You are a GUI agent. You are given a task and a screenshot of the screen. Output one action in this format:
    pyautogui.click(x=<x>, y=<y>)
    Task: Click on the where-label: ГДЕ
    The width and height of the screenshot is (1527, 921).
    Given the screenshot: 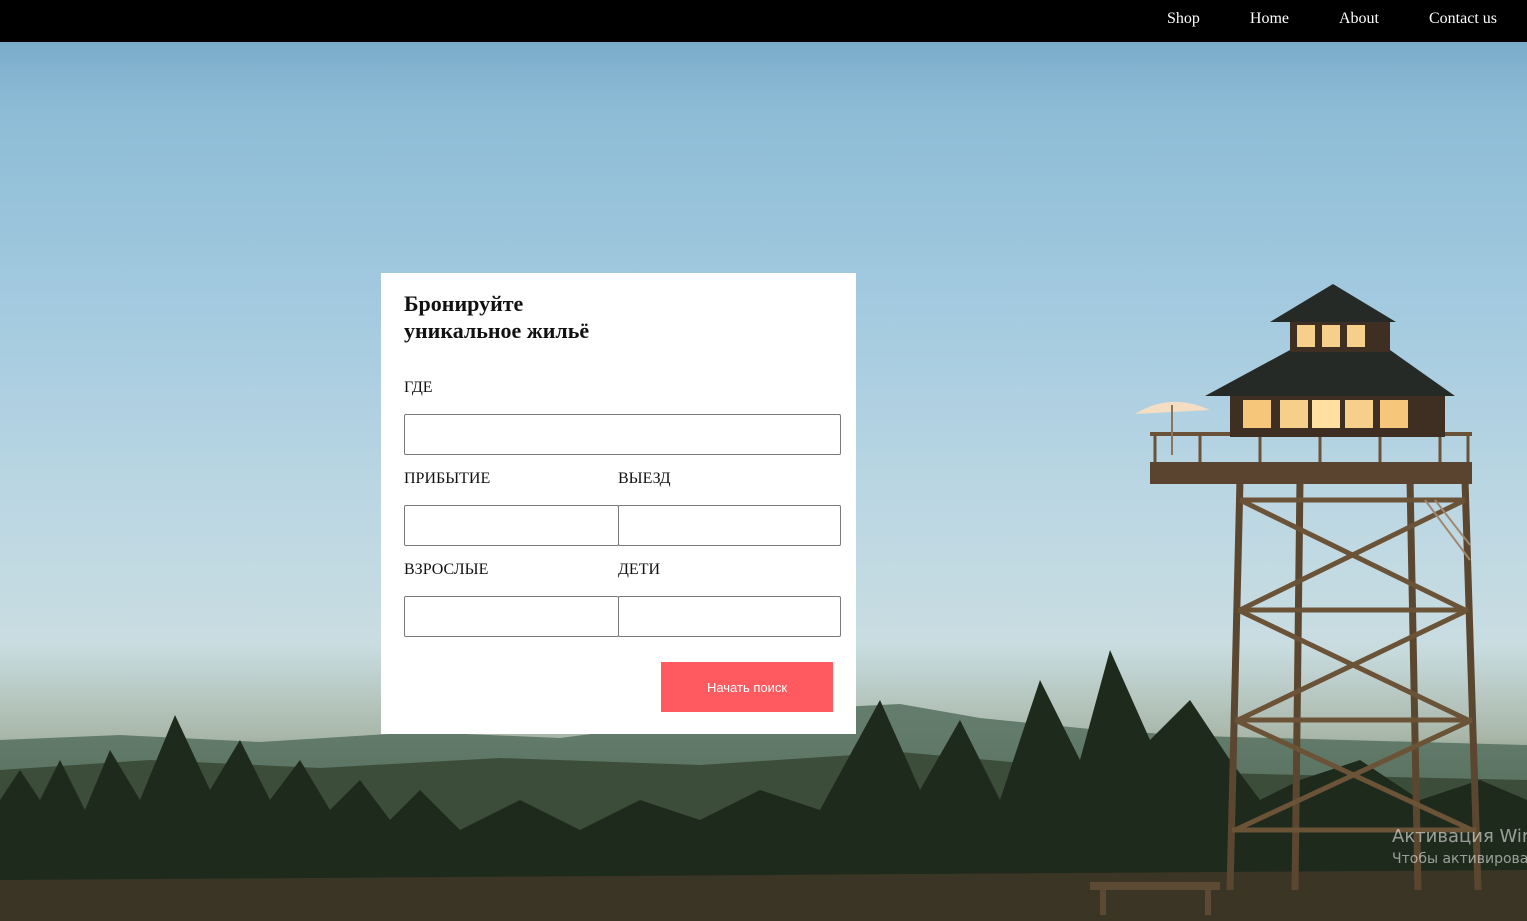 What is the action you would take?
    pyautogui.click(x=418, y=387)
    